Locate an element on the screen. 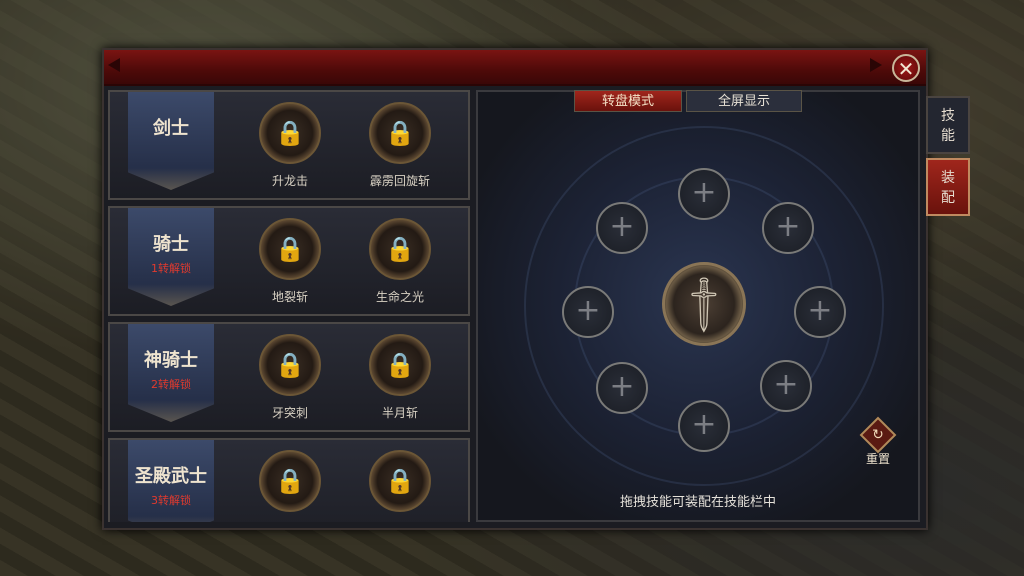 This screenshot has height=576, width=1024. wheel-slot-bottom-right: + is located at coordinates (786, 386).